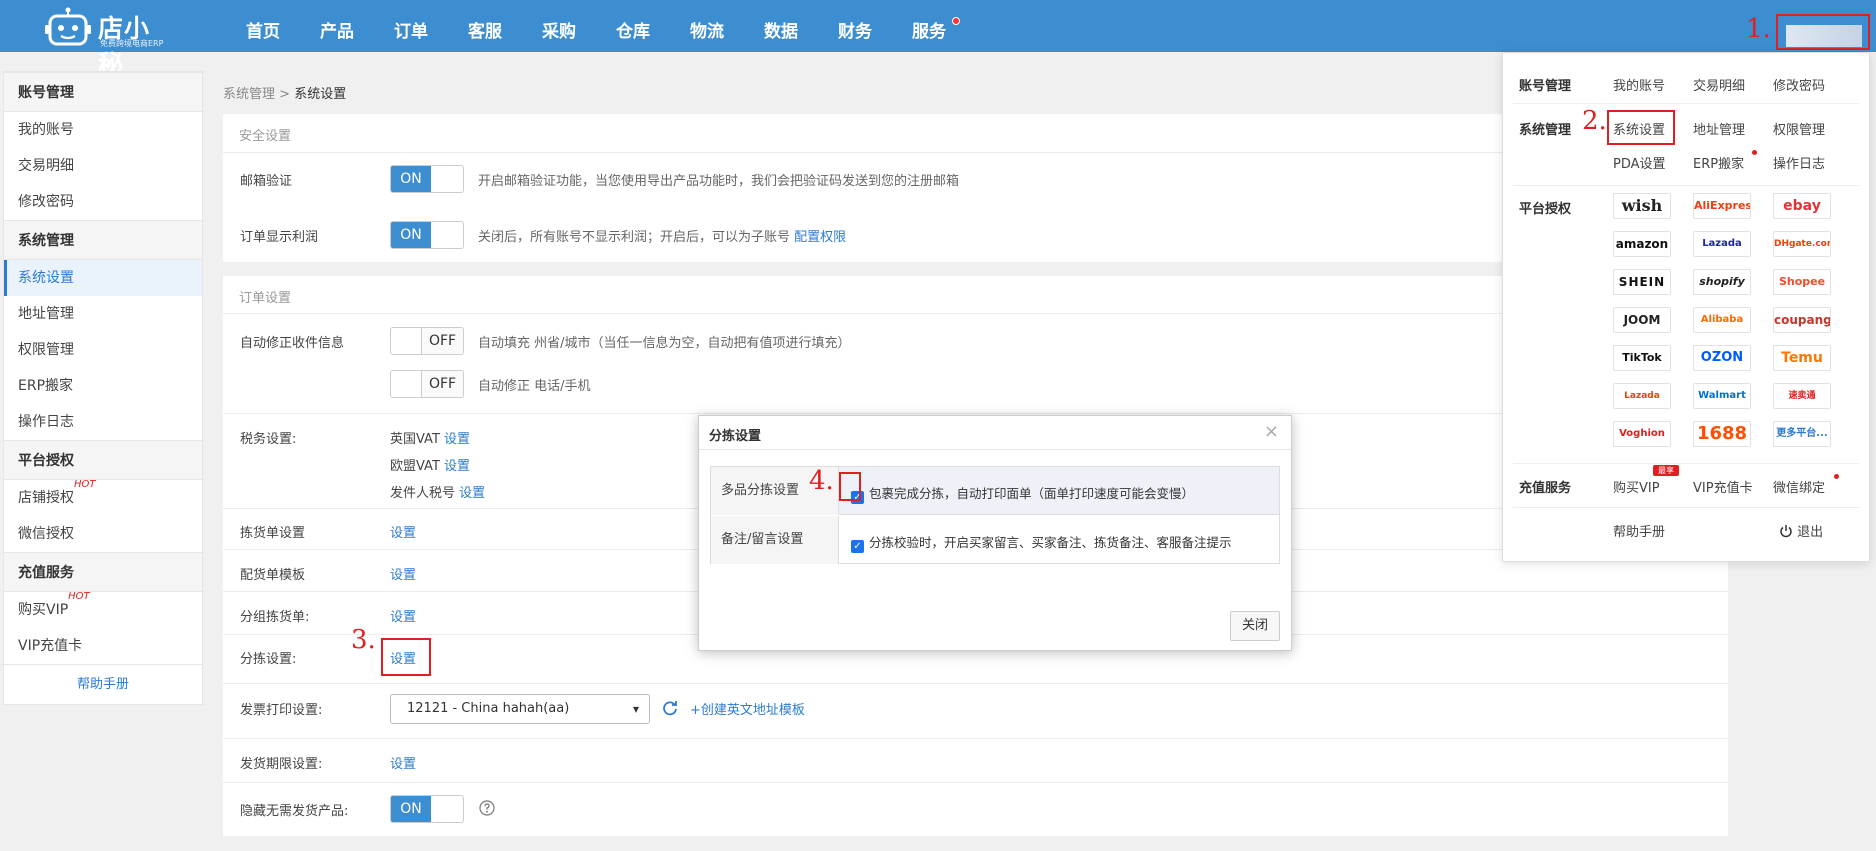 The image size is (1876, 851). Describe the element at coordinates (857, 546) in the screenshot. I see `checkbox-checked-icon: ✓` at that location.